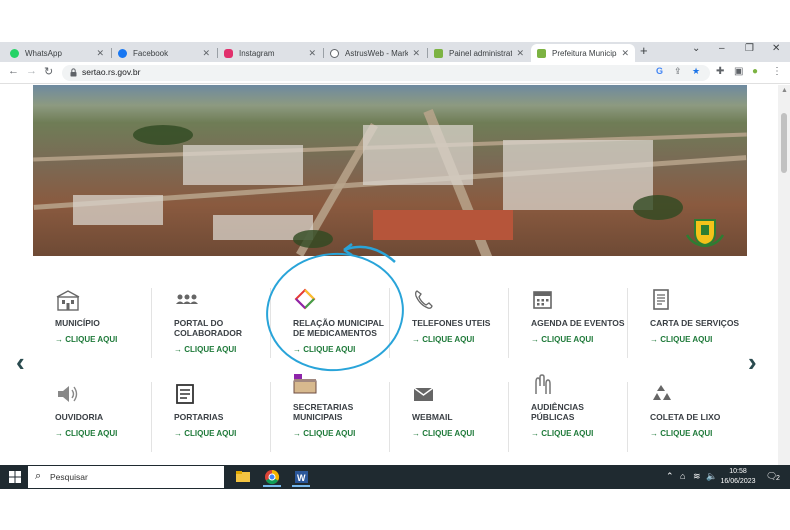 The height and width of the screenshot is (530, 790). I want to click on forward-icon: →, so click(31, 71).